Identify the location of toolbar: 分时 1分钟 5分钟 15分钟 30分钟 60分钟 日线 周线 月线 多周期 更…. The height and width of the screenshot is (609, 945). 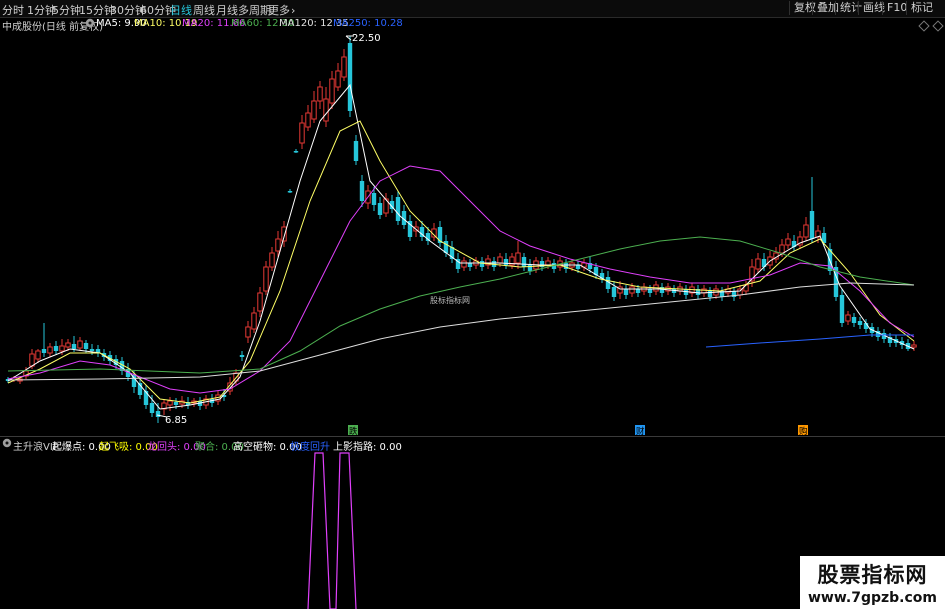
(472, 9).